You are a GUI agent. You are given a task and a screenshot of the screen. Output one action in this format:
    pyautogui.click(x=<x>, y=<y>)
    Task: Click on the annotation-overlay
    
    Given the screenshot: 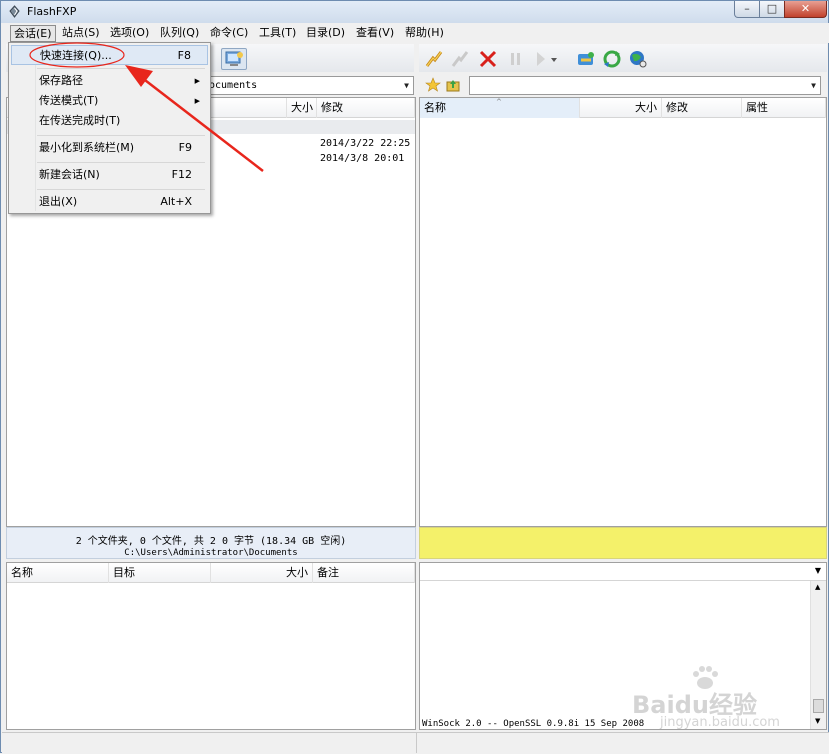 What is the action you would take?
    pyautogui.click(x=146, y=107)
    